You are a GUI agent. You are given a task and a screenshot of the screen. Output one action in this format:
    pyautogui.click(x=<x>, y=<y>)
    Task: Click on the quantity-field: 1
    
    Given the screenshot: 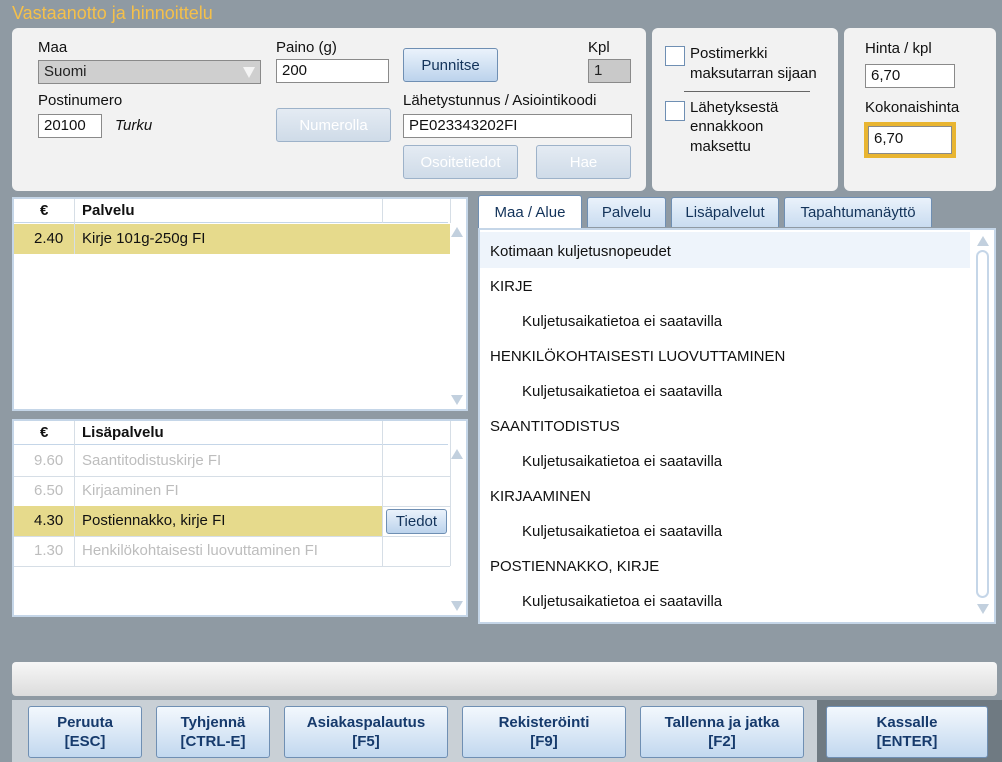 What is the action you would take?
    pyautogui.click(x=609, y=71)
    